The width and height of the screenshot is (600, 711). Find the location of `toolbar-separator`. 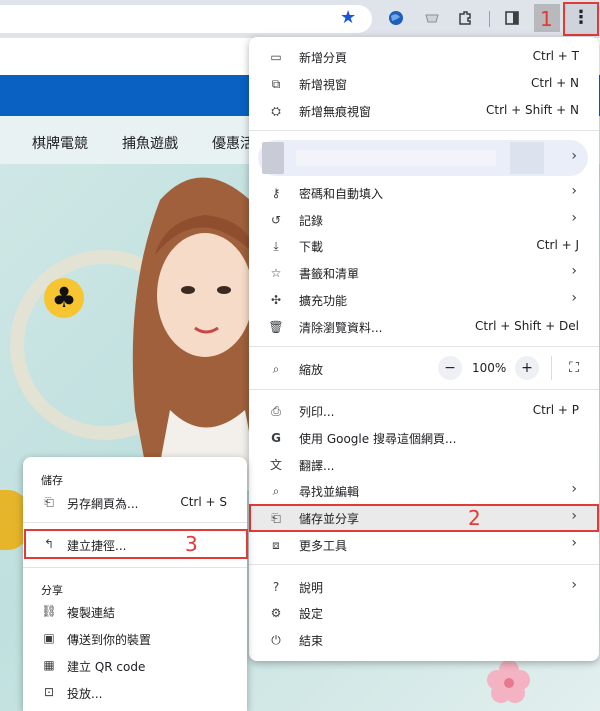

toolbar-separator is located at coordinates (489, 19).